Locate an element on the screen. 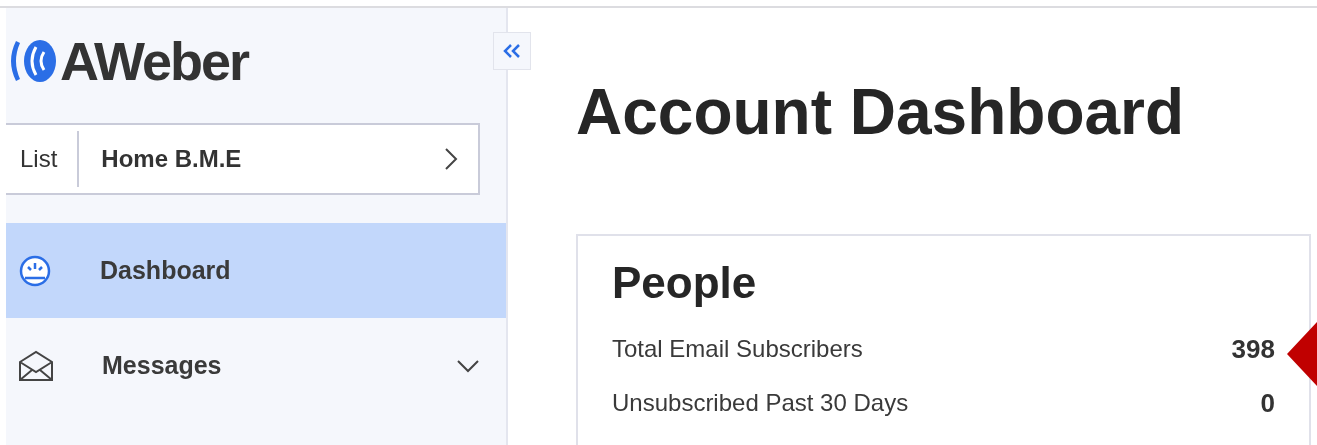 This screenshot has width=1317, height=445. logo-text: AWeber is located at coordinates (154, 60).